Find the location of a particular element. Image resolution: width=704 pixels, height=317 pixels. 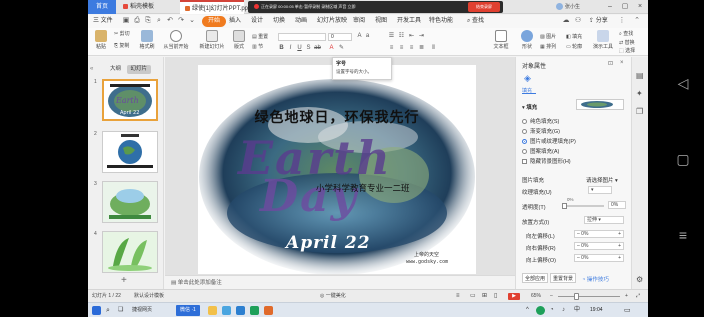

bold-icon: B is located at coordinates (281, 48).